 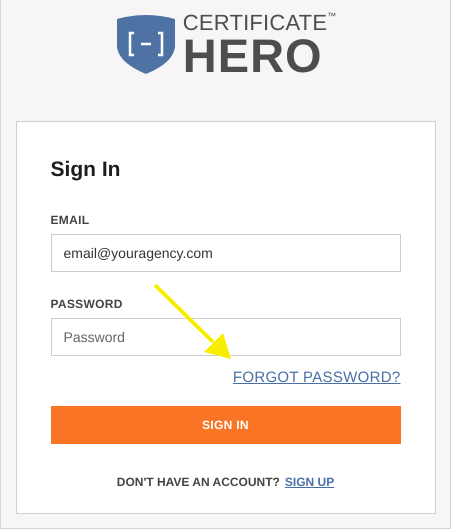 What do you see at coordinates (145, 44) in the screenshot?
I see `shield-logo-icon` at bounding box center [145, 44].